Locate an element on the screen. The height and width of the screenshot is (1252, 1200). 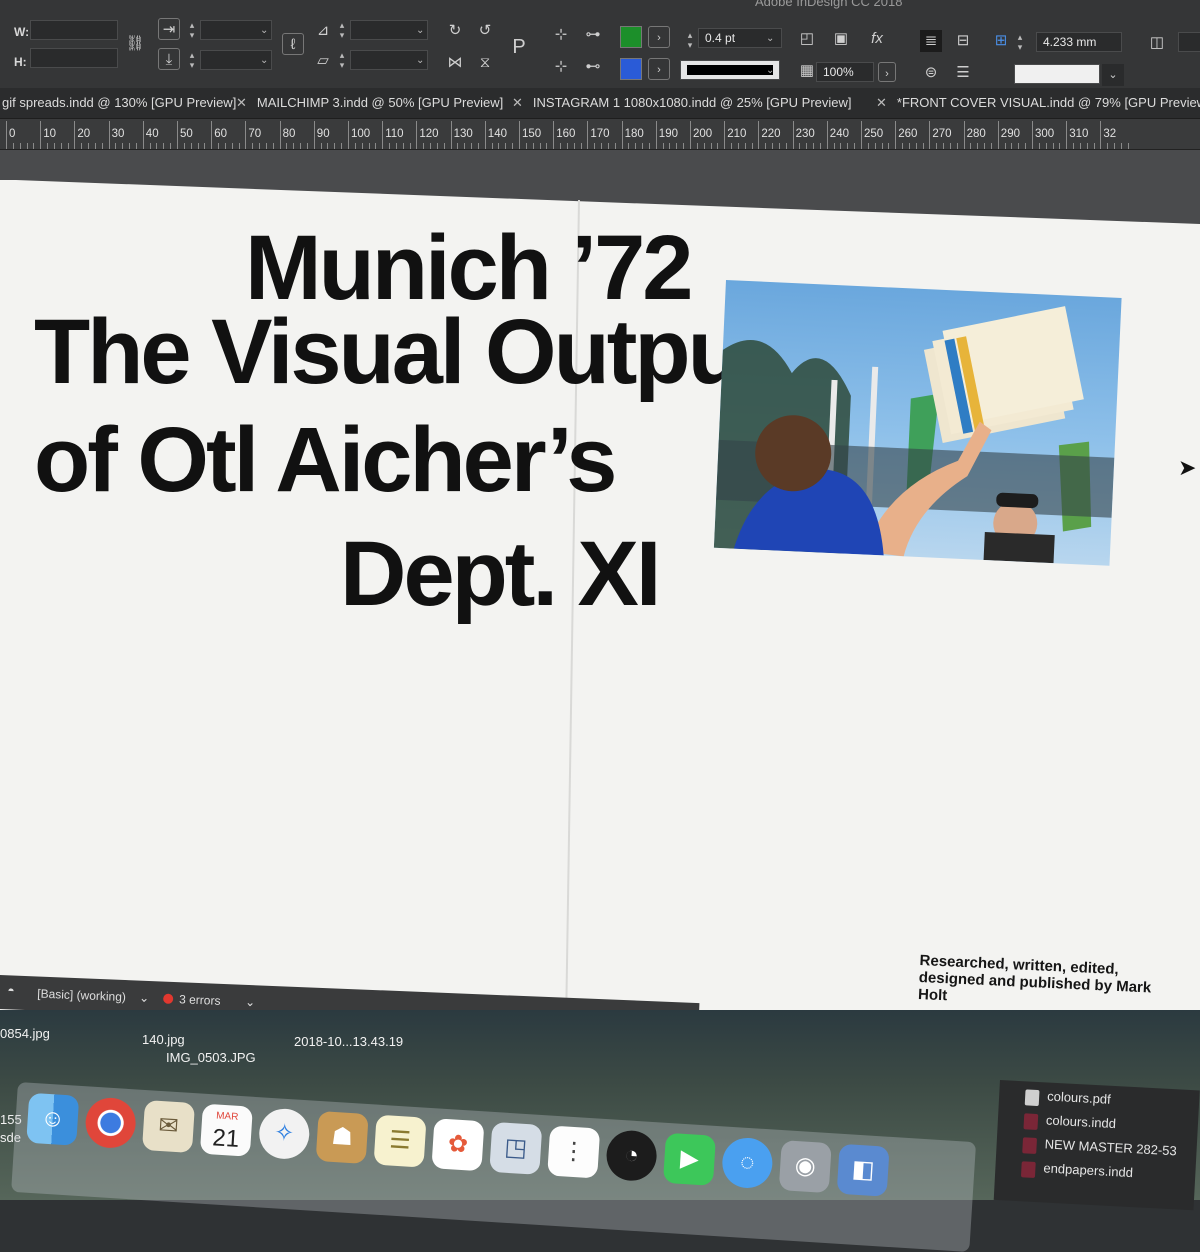
messages-icon: ◌ is located at coordinates (747, 1163).